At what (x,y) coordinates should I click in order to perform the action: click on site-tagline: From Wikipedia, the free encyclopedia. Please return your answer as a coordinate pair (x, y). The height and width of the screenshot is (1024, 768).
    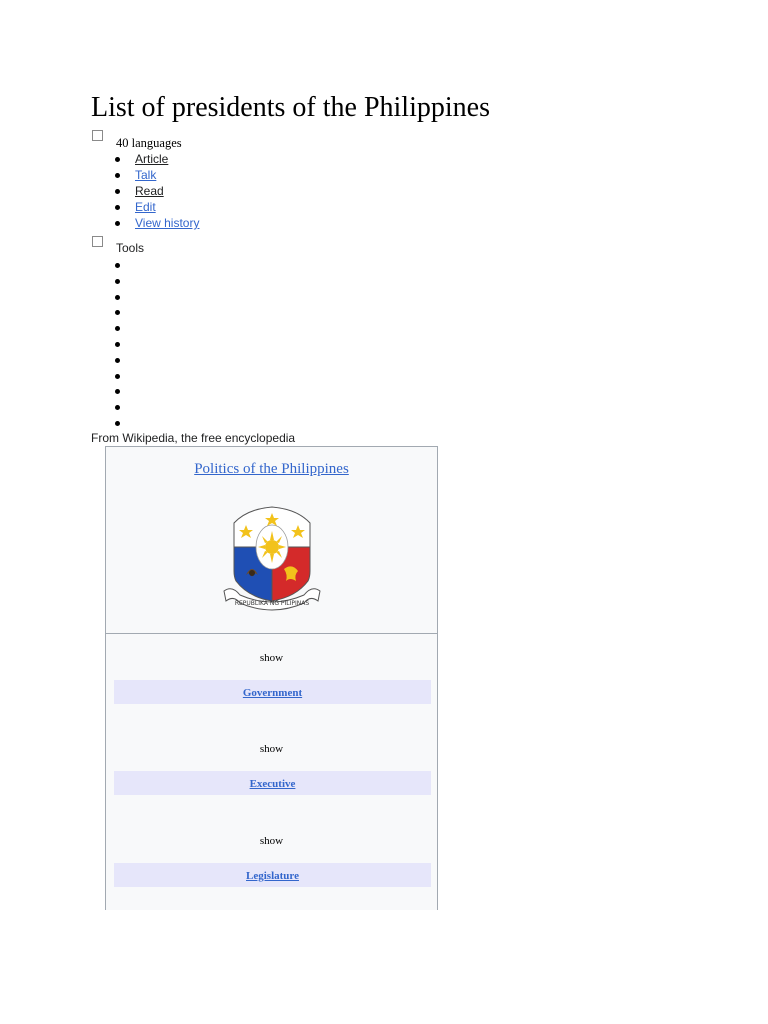
    Looking at the image, I should click on (193, 438).